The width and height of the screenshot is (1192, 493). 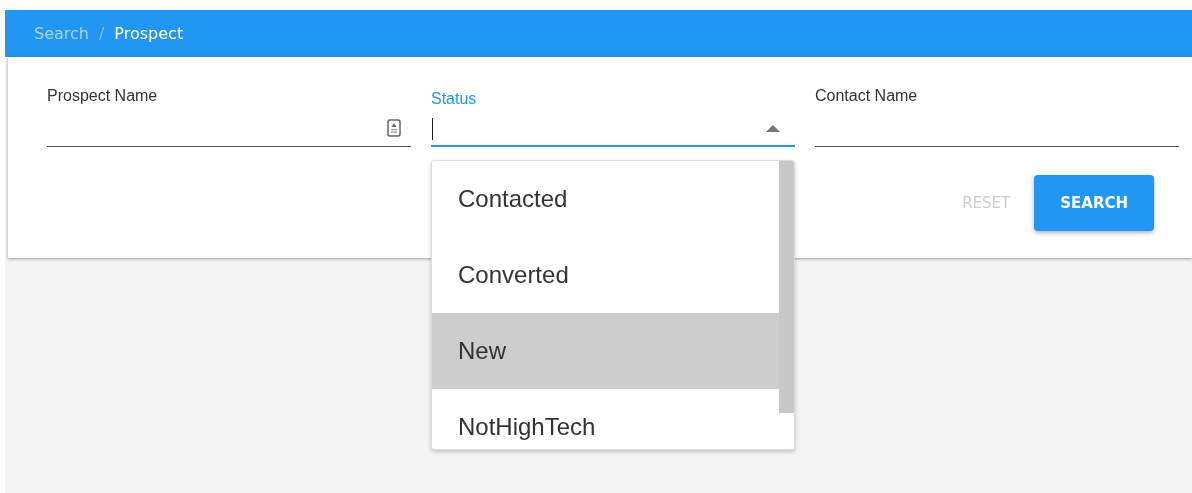 I want to click on text-cursor, so click(x=432, y=128).